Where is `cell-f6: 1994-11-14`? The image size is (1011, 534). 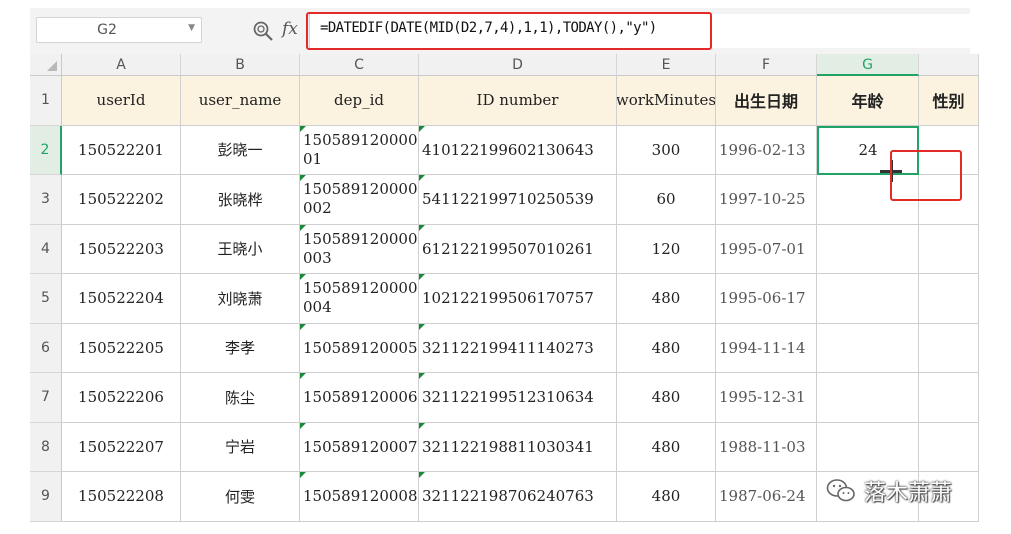
cell-f6: 1994-11-14 is located at coordinates (766, 348).